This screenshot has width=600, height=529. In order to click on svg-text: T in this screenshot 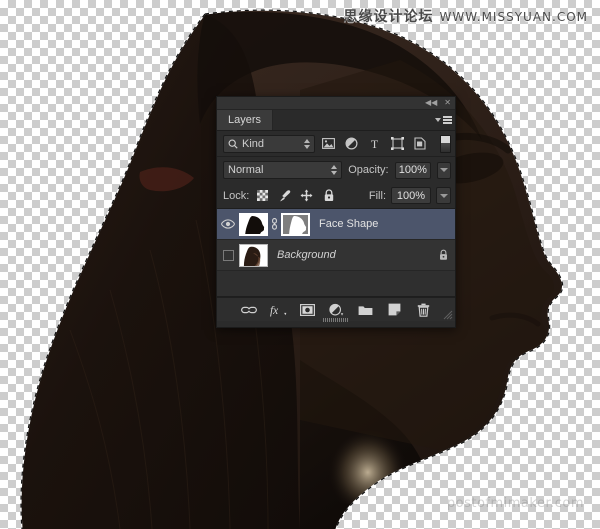, I will do `click(374, 143)`.